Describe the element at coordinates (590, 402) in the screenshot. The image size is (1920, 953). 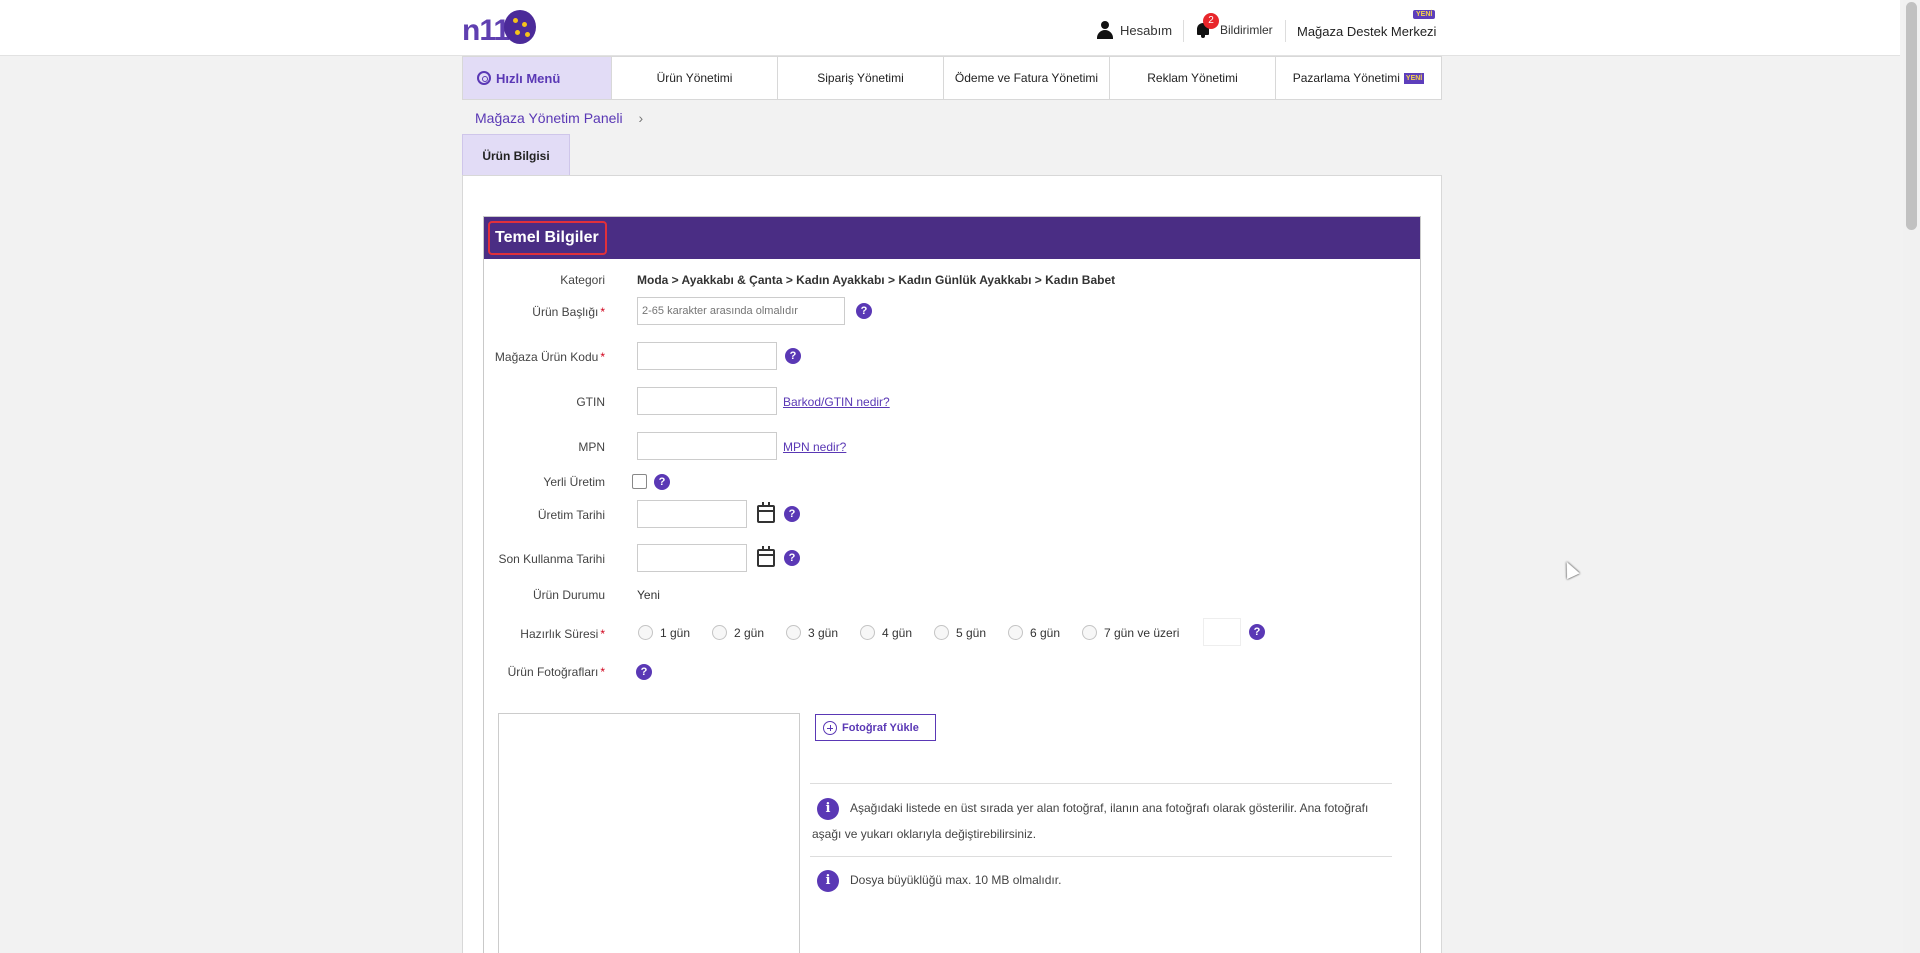
I see `gtin-label: GTIN` at that location.